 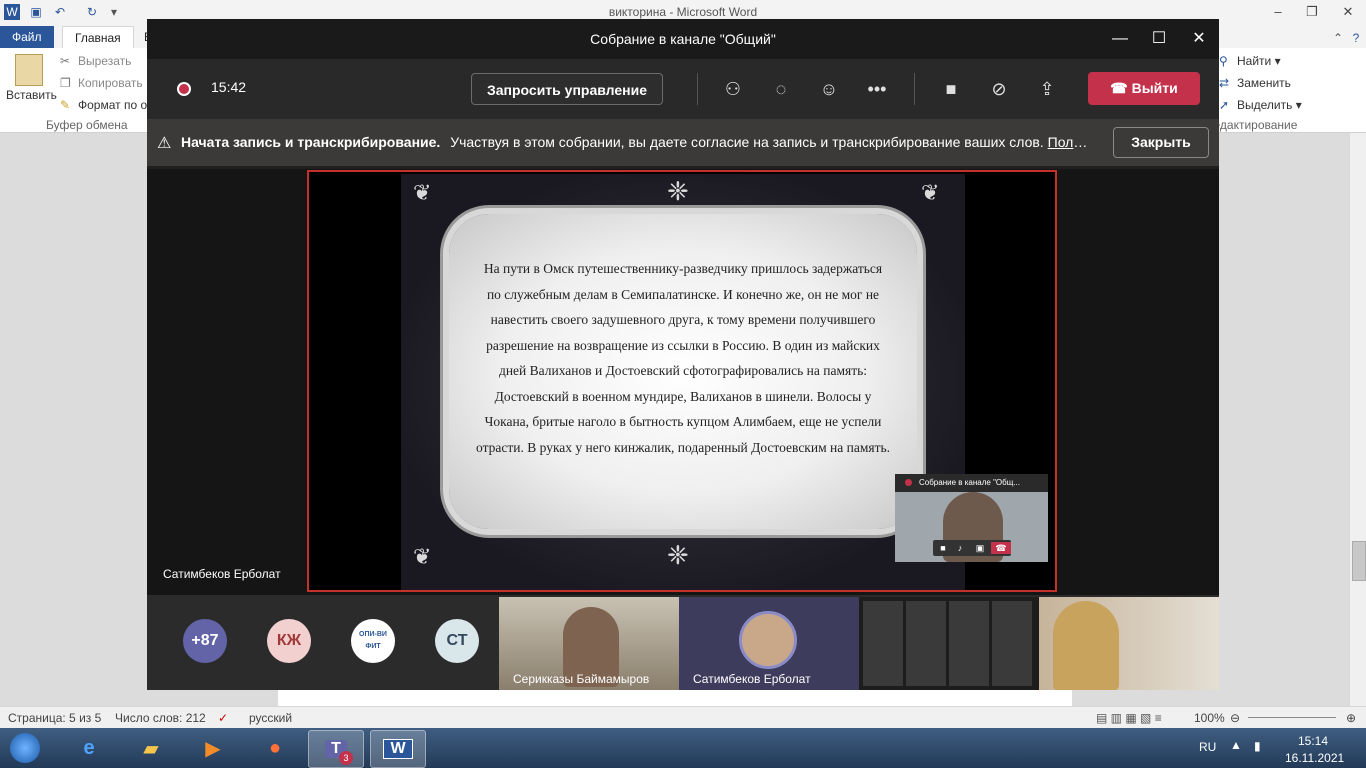 I want to click on presenter-name-label: Сатимбеков Ерболат, so click(x=222, y=574).